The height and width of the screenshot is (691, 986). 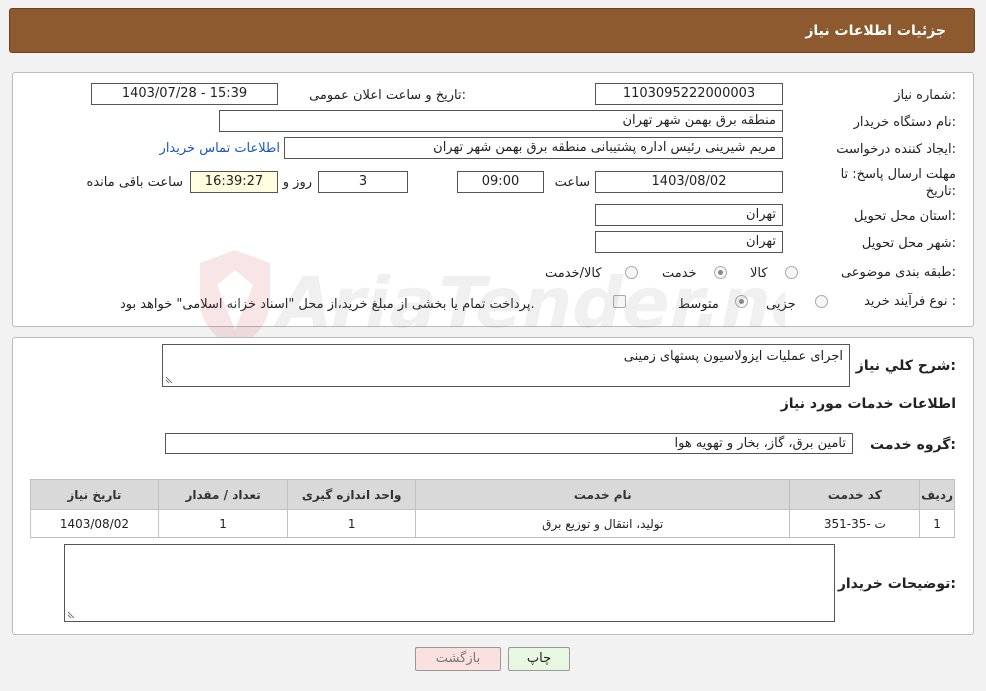 I want to click on buyer-org-label: نام دستگاه خریدار:, so click(x=904, y=122).